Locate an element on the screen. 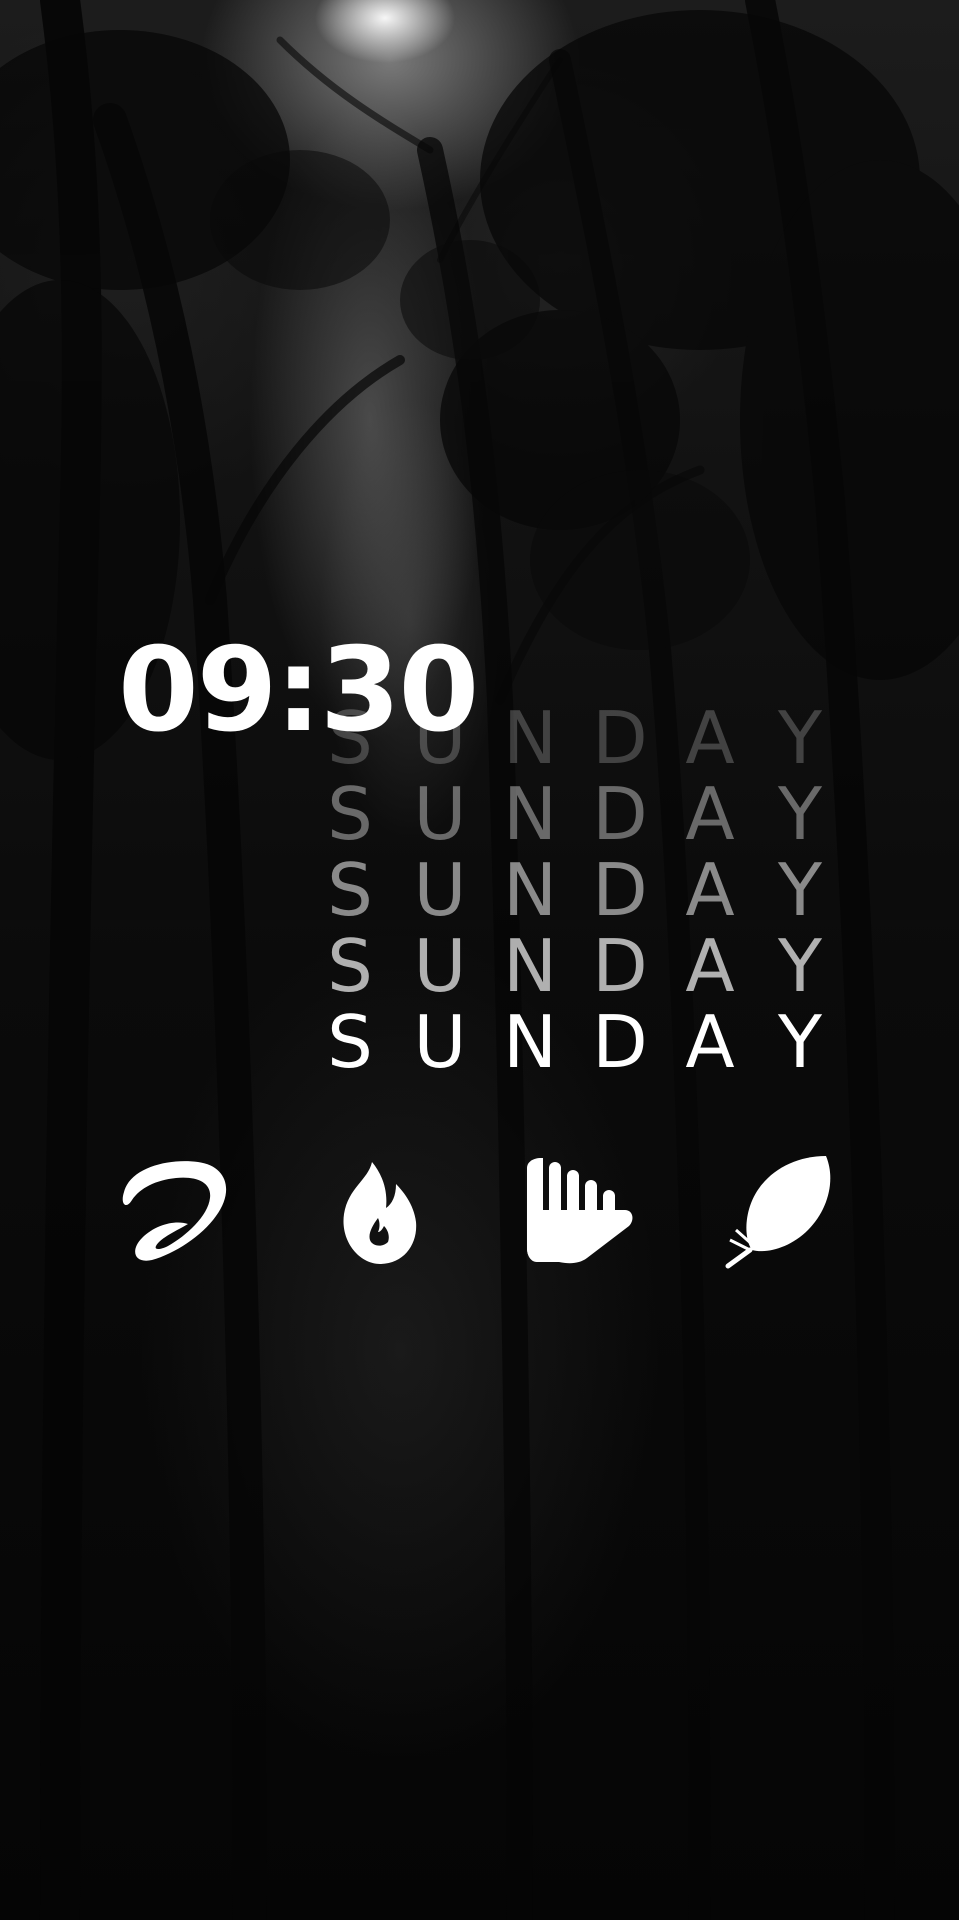  deezer-app-button is located at coordinates (577, 1210).